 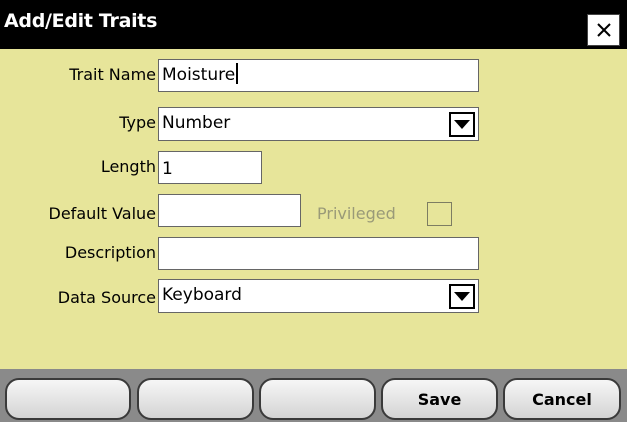 I want to click on length-label: Length, so click(x=128, y=166).